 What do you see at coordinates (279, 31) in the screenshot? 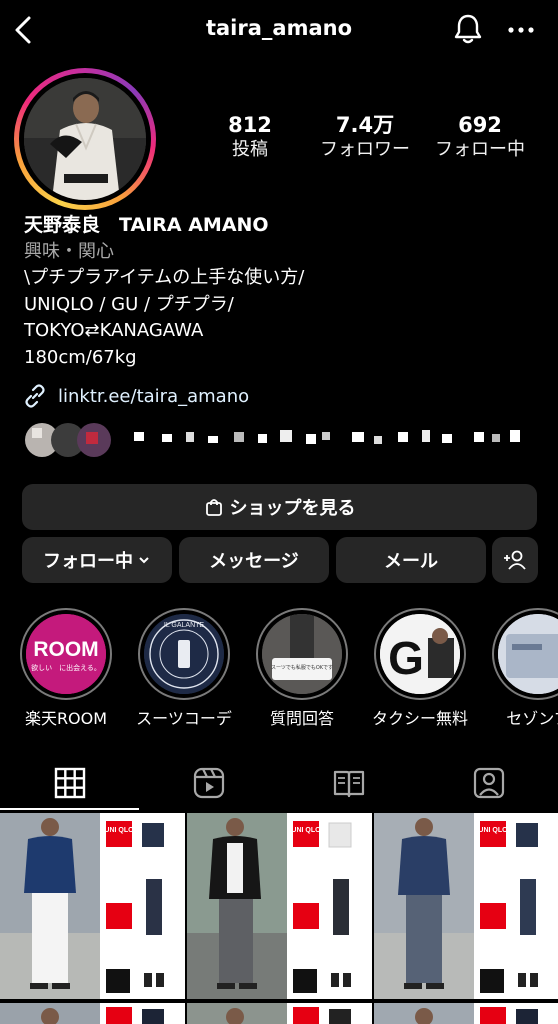
I see `top-bar: taira_amano` at bounding box center [279, 31].